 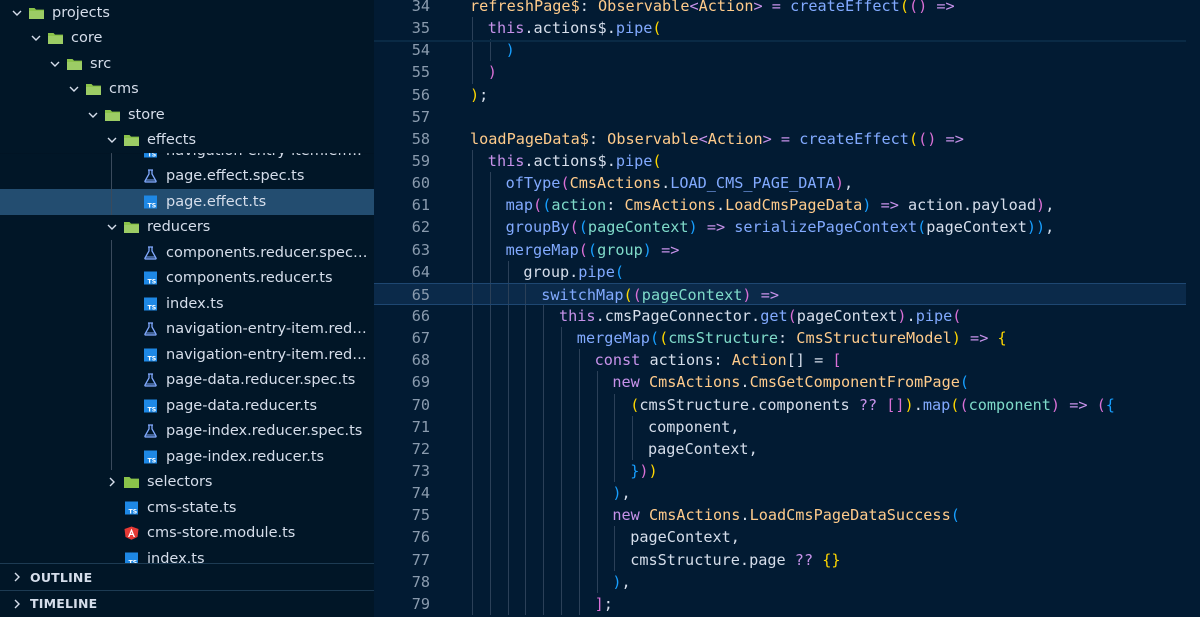 What do you see at coordinates (787, 28) in the screenshot?
I see `code-line: 35 this.actions$.pipe(` at bounding box center [787, 28].